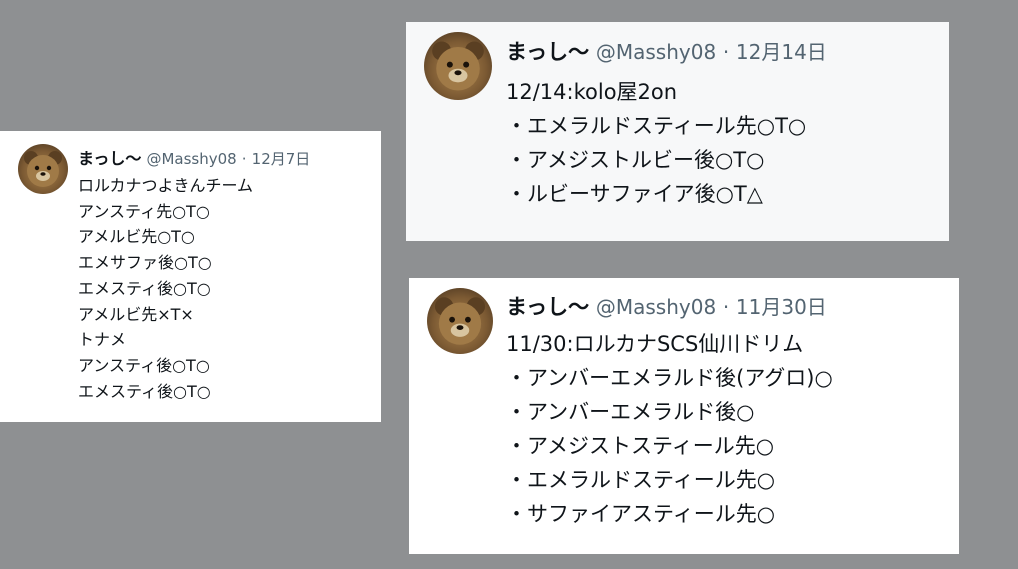  I want to click on tweet-line: エメサファ後○T○, so click(145, 263).